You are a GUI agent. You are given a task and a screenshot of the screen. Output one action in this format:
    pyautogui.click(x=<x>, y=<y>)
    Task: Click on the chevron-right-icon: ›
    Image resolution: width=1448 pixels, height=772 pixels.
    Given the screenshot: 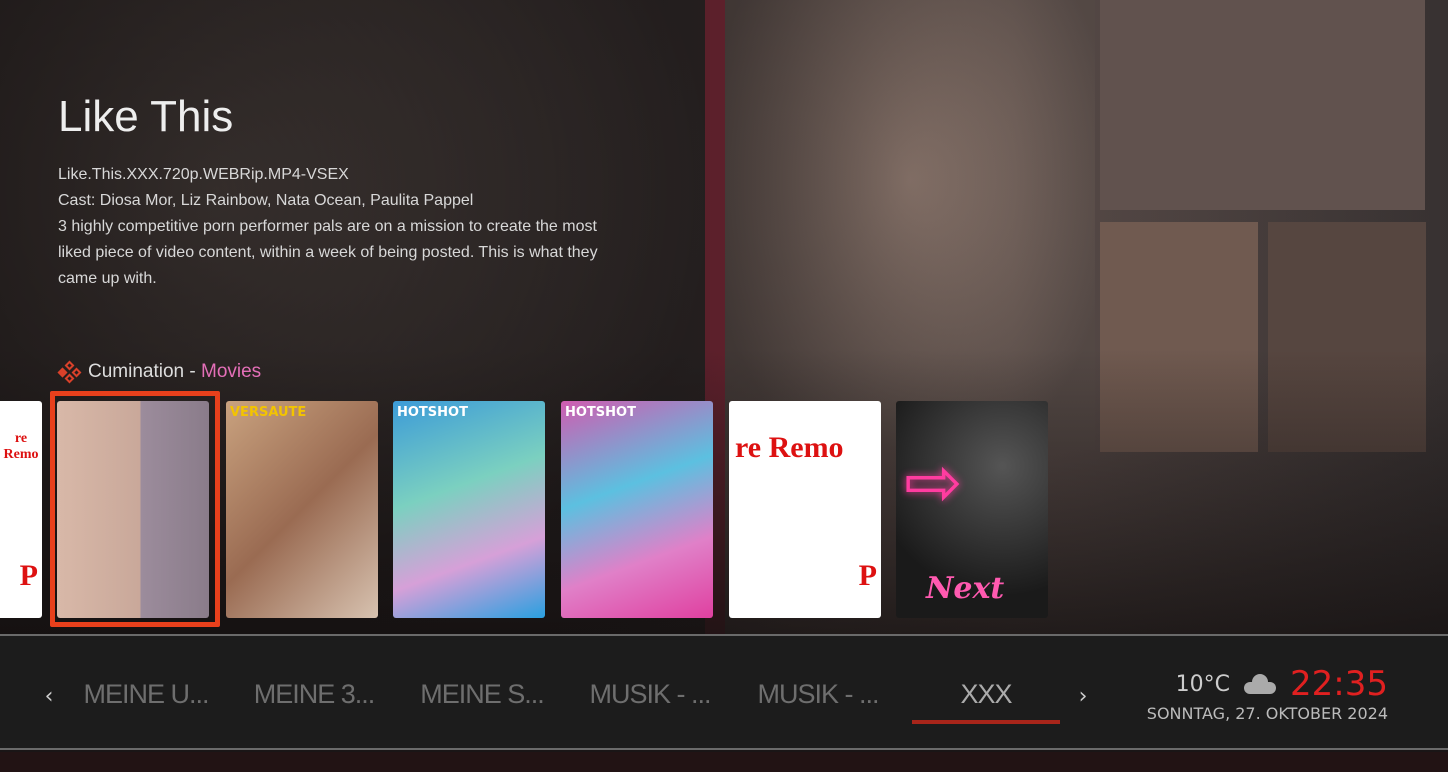 What is the action you would take?
    pyautogui.click(x=1083, y=696)
    